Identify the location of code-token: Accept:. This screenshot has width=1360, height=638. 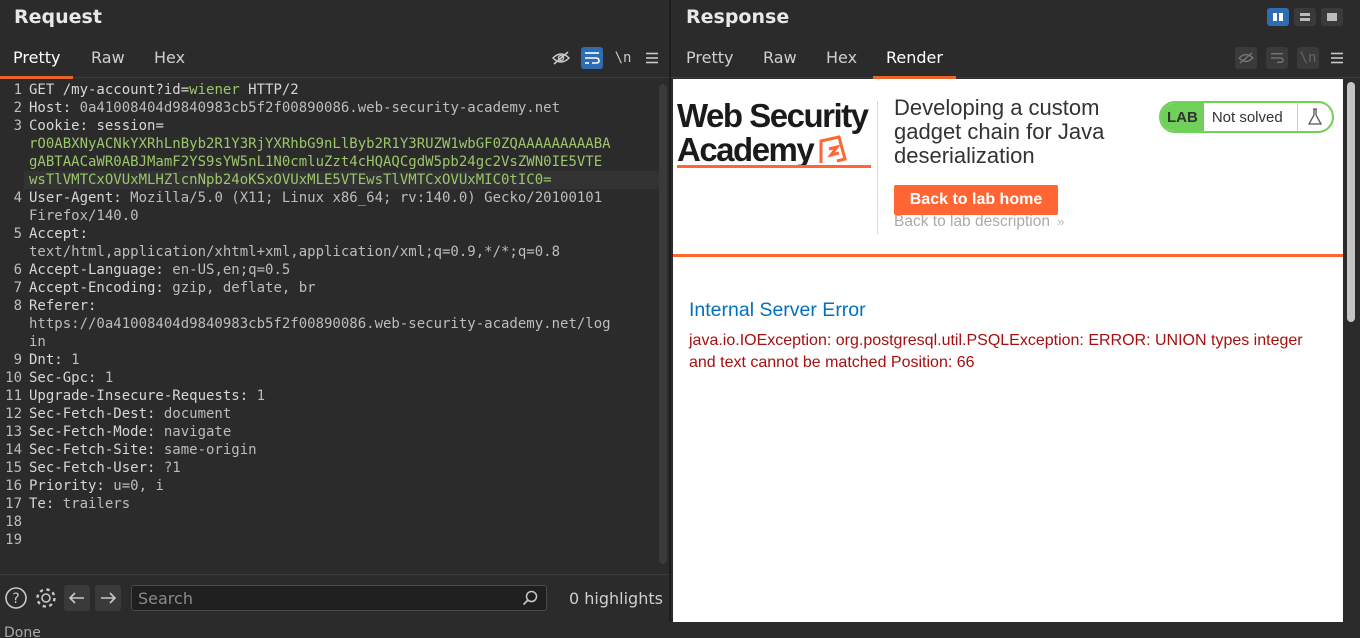
(59, 234).